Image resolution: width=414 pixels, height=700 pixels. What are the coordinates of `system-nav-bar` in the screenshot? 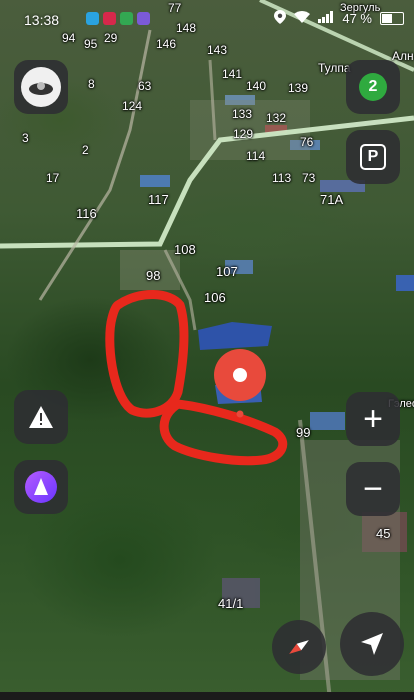 It's located at (207, 696).